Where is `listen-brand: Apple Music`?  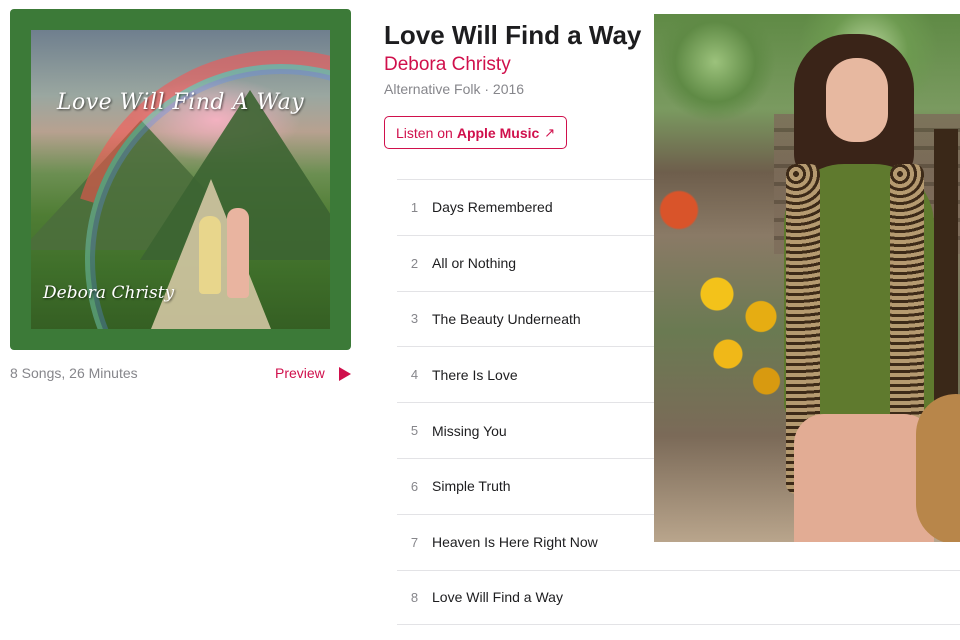 listen-brand: Apple Music is located at coordinates (498, 132).